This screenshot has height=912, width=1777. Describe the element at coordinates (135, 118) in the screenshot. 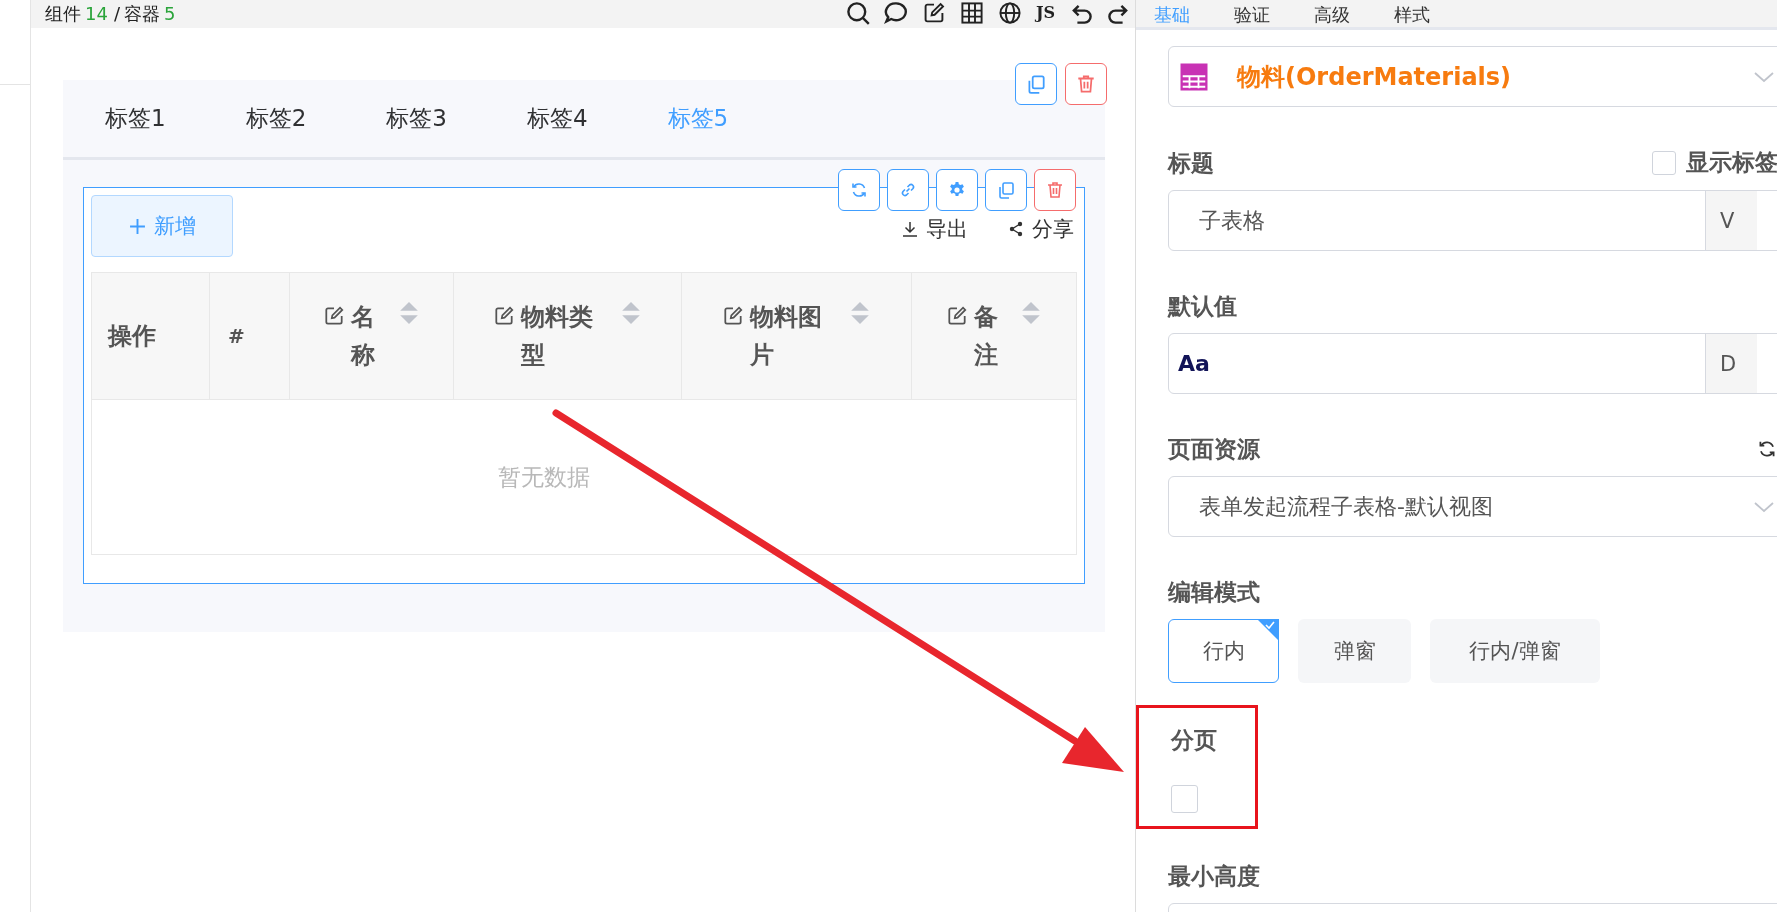

I see `tab: 标签1` at that location.